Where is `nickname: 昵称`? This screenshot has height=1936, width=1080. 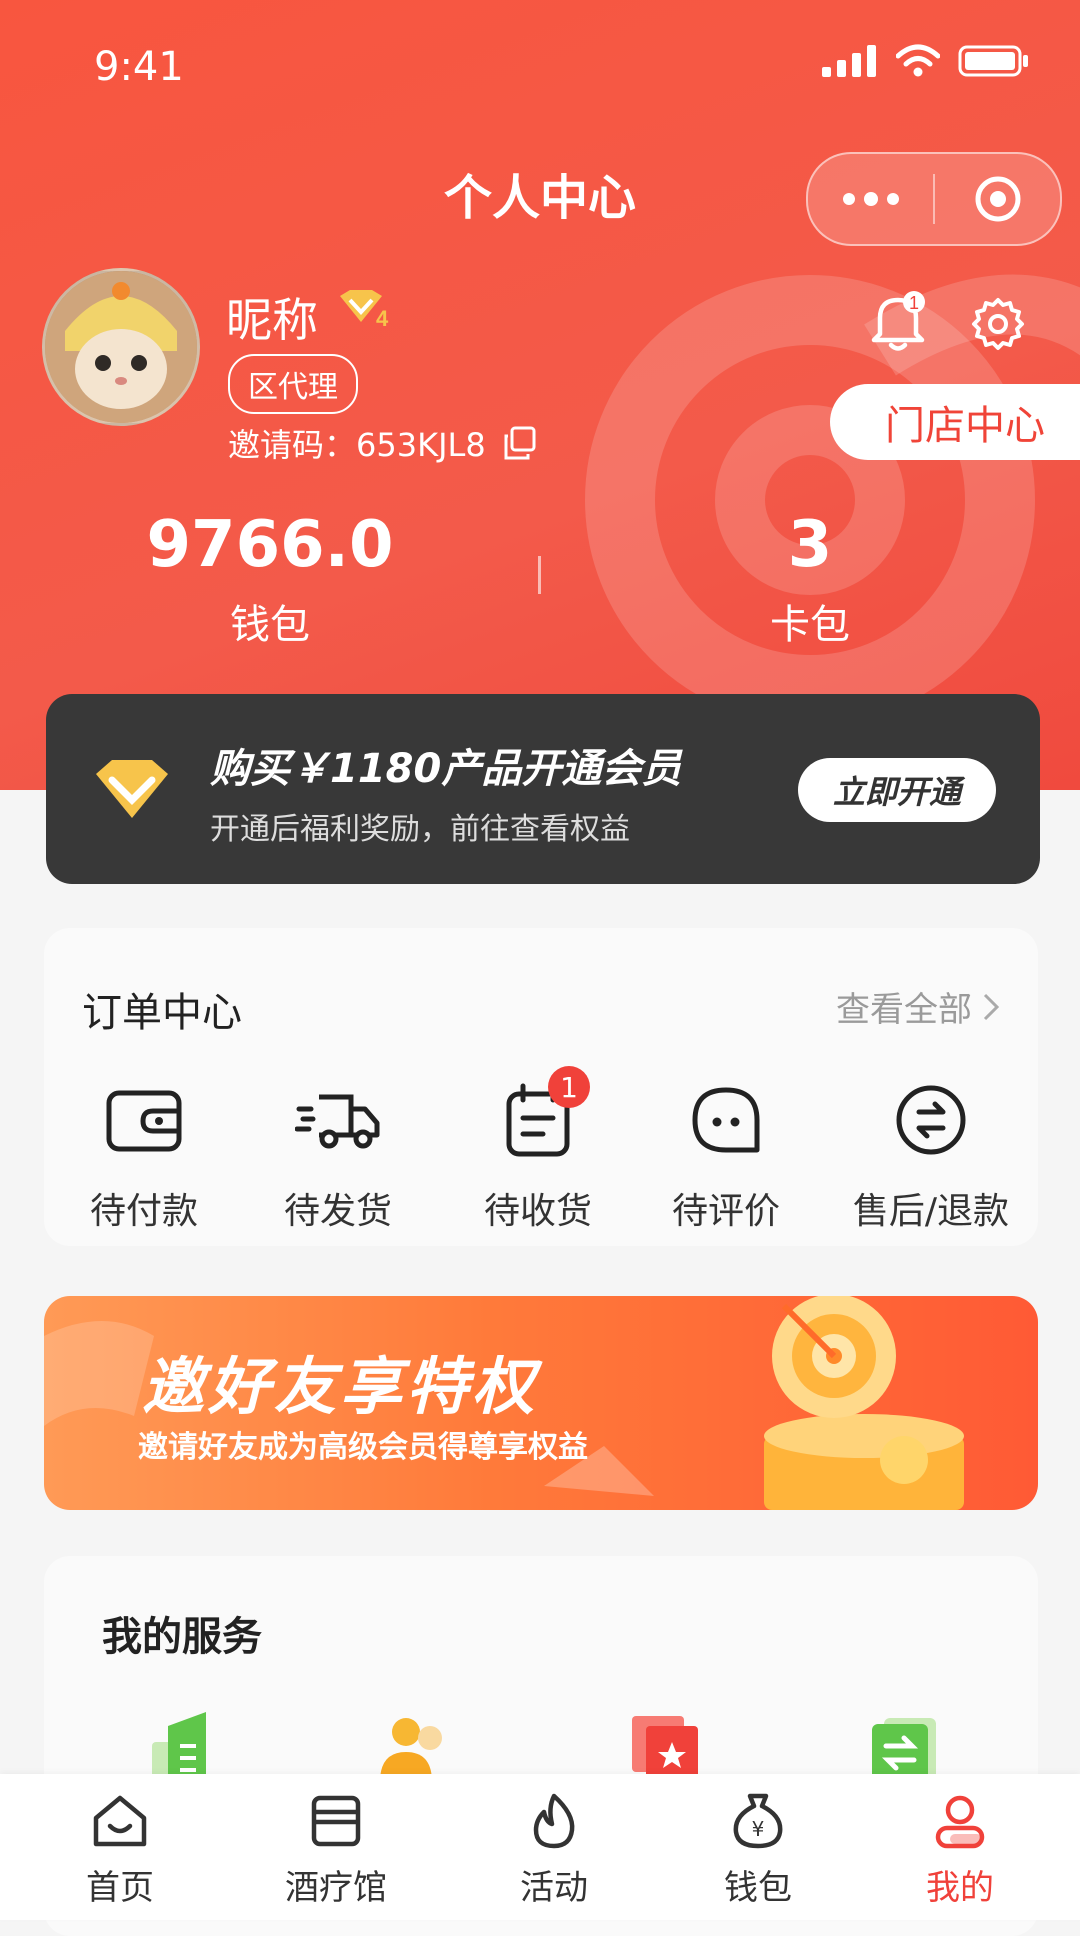 nickname: 昵称 is located at coordinates (272, 320).